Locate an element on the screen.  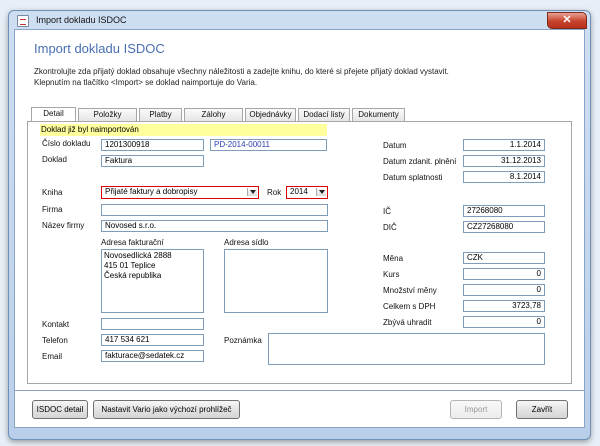
doklad-field: Faktura is located at coordinates (152, 161).